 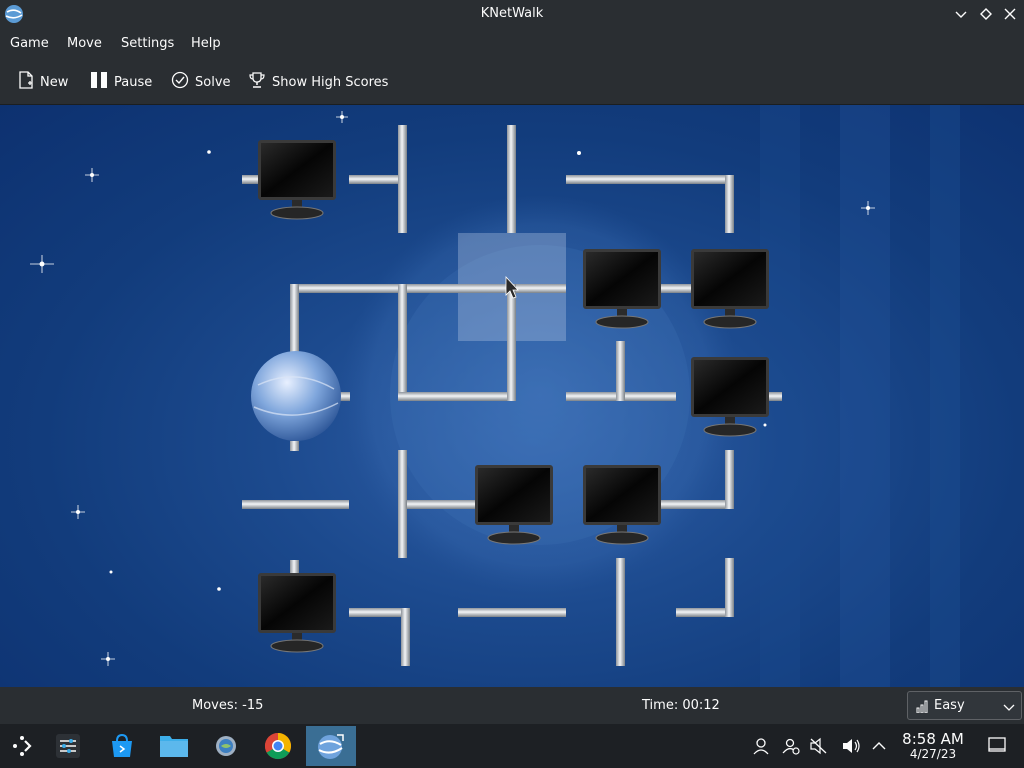 What do you see at coordinates (22, 746) in the screenshot?
I see `launcher-icon` at bounding box center [22, 746].